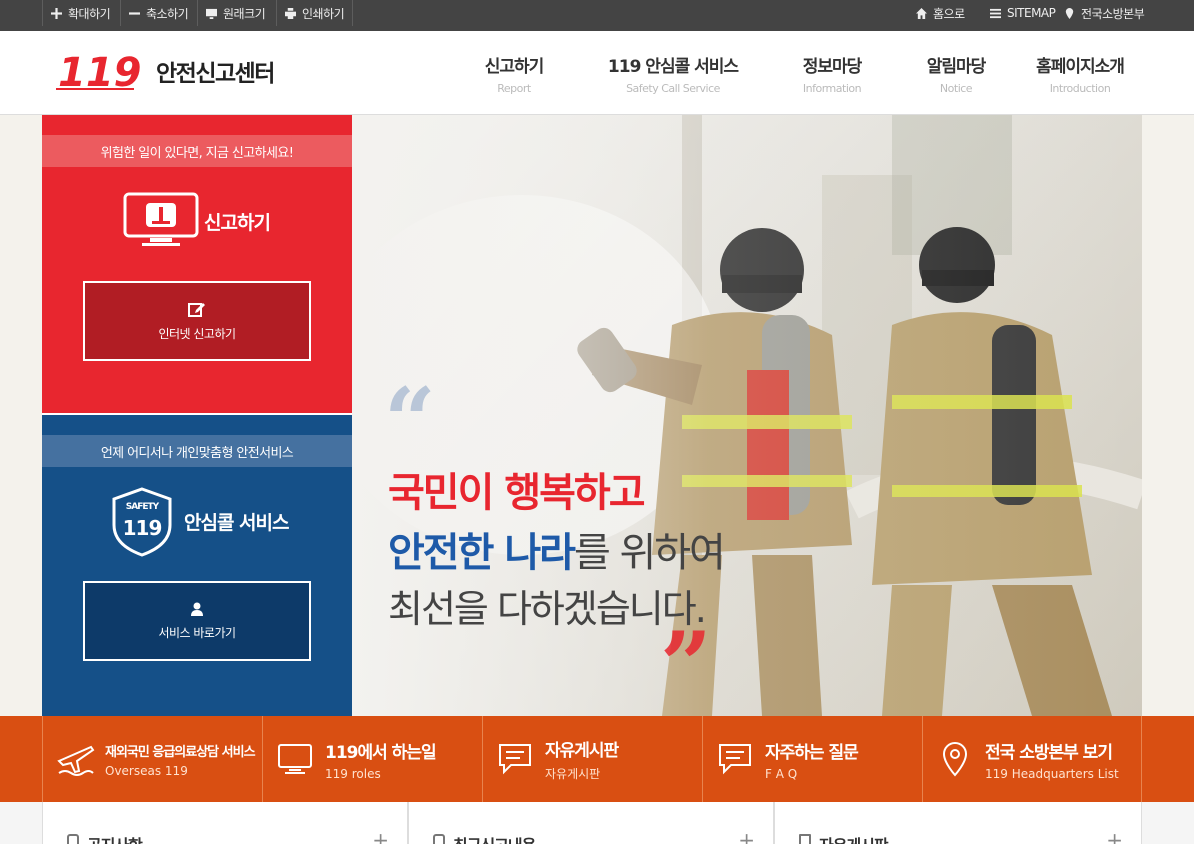 The height and width of the screenshot is (844, 1194). What do you see at coordinates (832, 73) in the screenshot?
I see `nav-information: 정보마당 Information` at bounding box center [832, 73].